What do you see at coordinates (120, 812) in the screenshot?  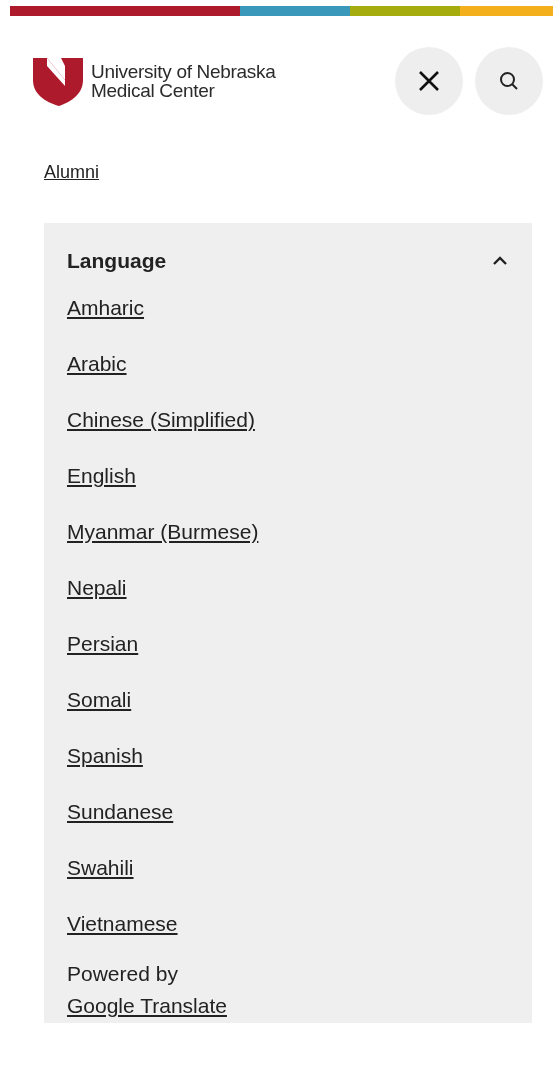 I see `language-link: Sundanese` at bounding box center [120, 812].